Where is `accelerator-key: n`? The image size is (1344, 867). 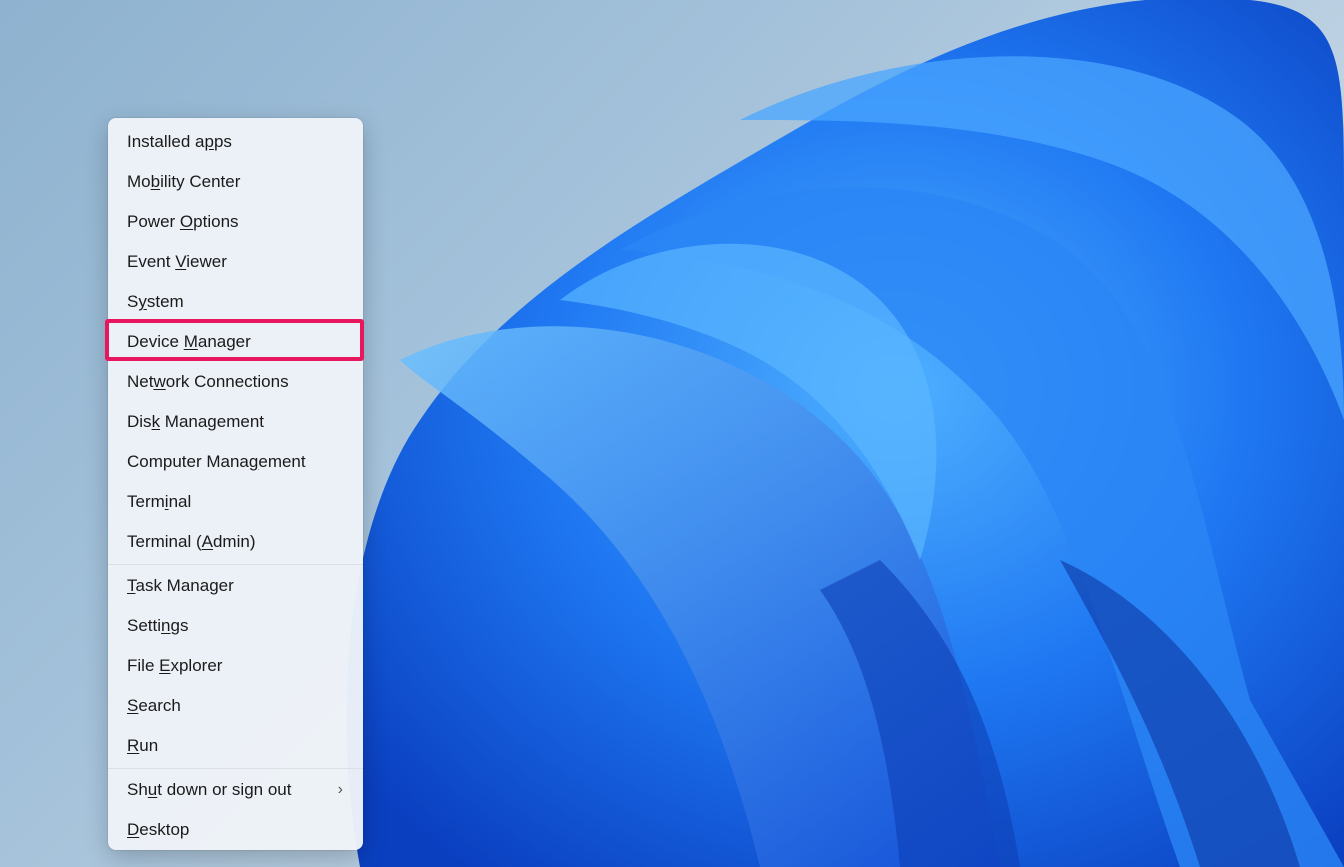
accelerator-key: n is located at coordinates (166, 625).